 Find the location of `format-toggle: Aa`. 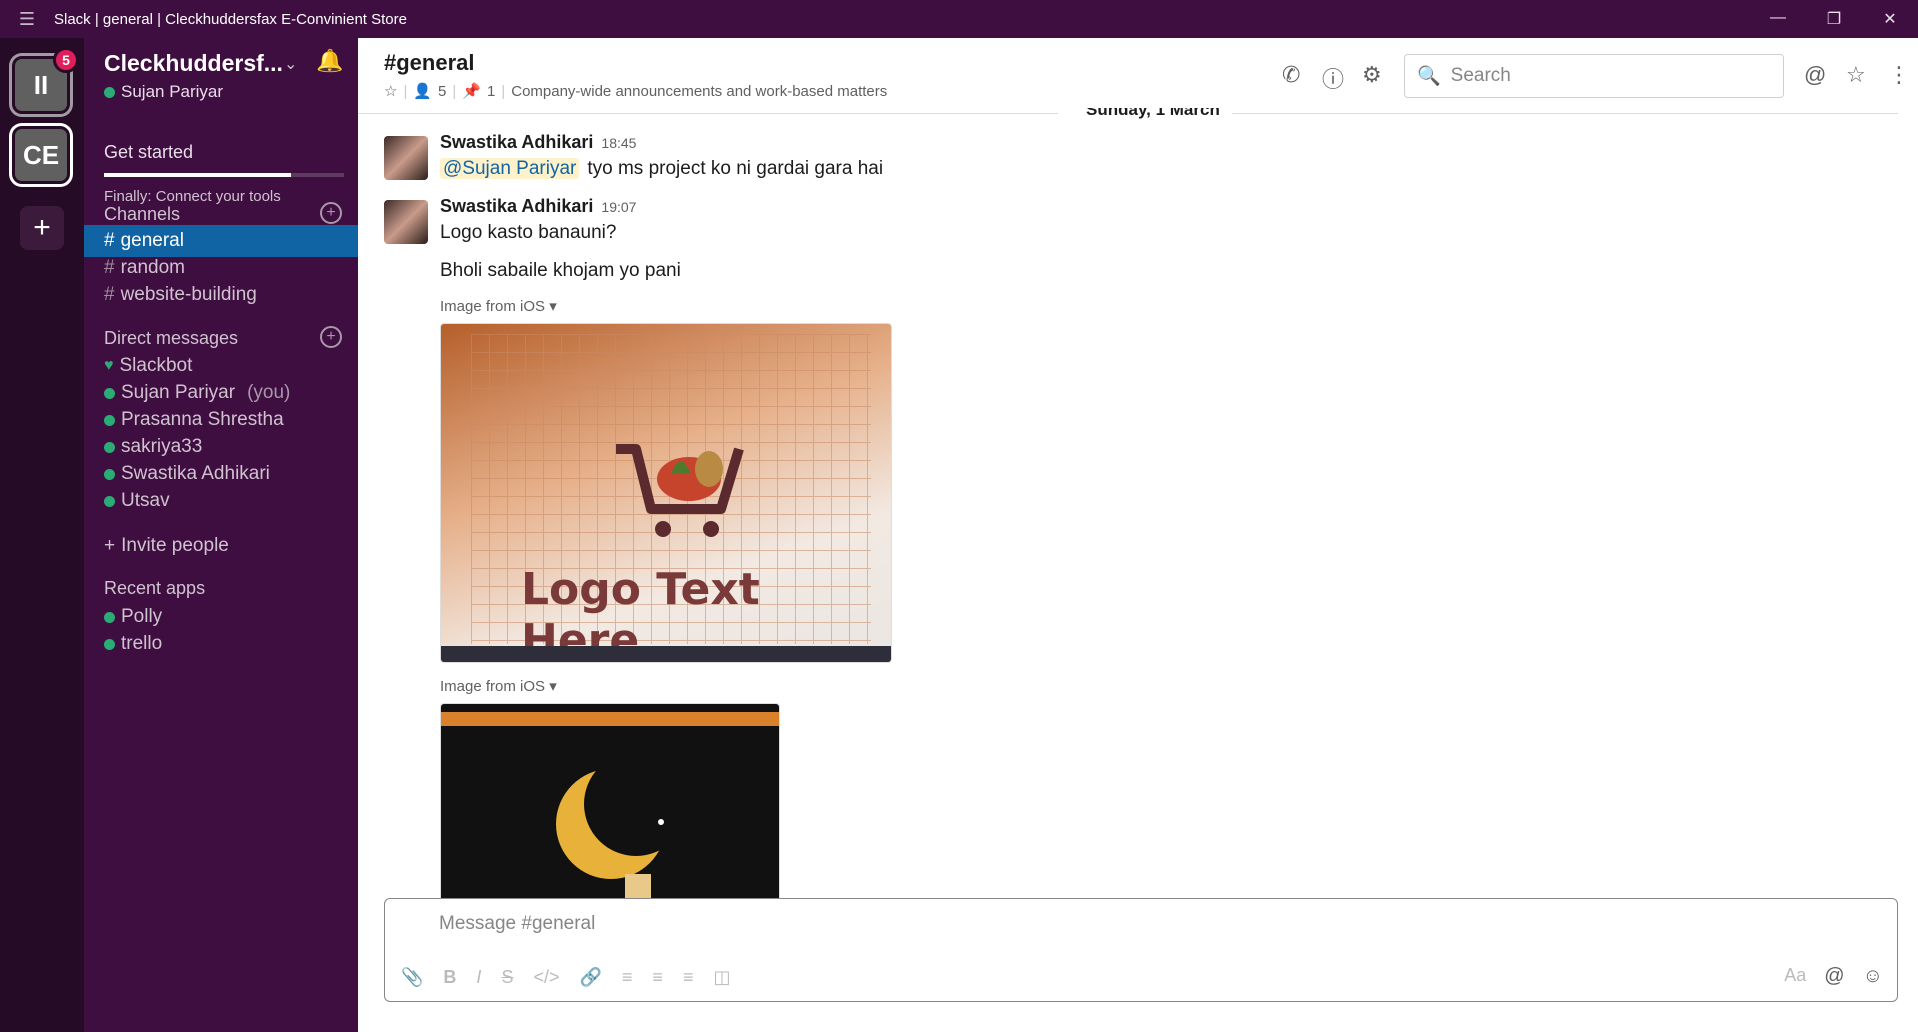

format-toggle: Aa is located at coordinates (1795, 976).